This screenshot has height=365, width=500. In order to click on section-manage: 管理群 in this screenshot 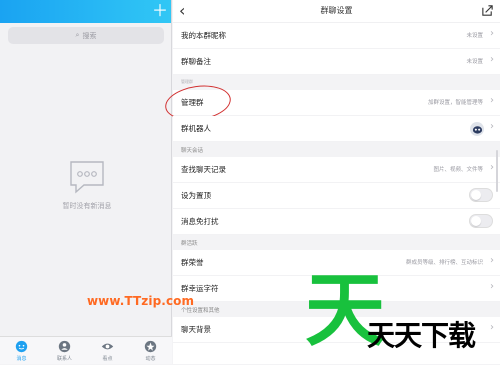, I will do `click(336, 82)`.